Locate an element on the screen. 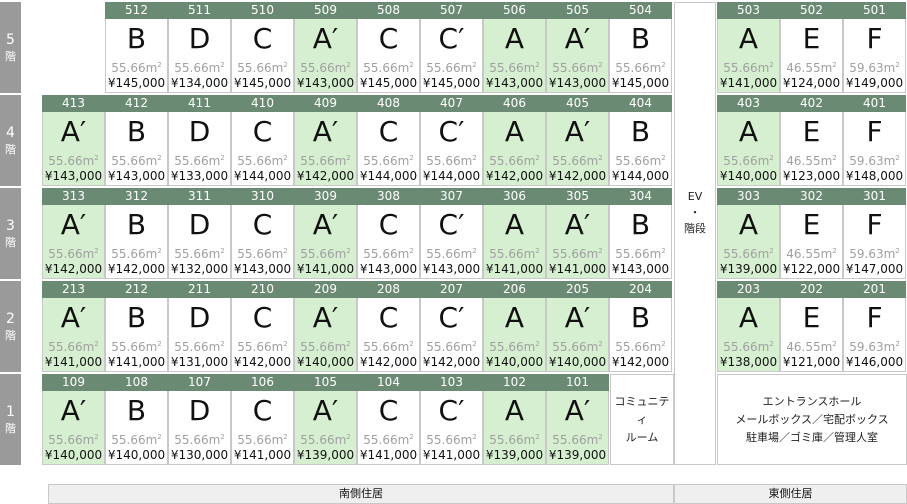 The width and height of the screenshot is (907, 504). unit-card: 108 B 55.66m2 ¥140,000 is located at coordinates (136, 420).